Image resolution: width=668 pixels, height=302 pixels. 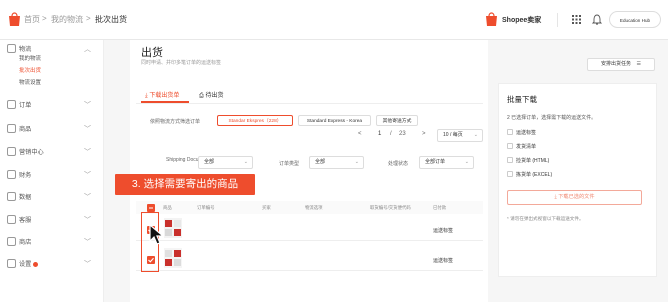 I want to click on sidebar-item-settings: 设置 ﹀, so click(x=52, y=264).